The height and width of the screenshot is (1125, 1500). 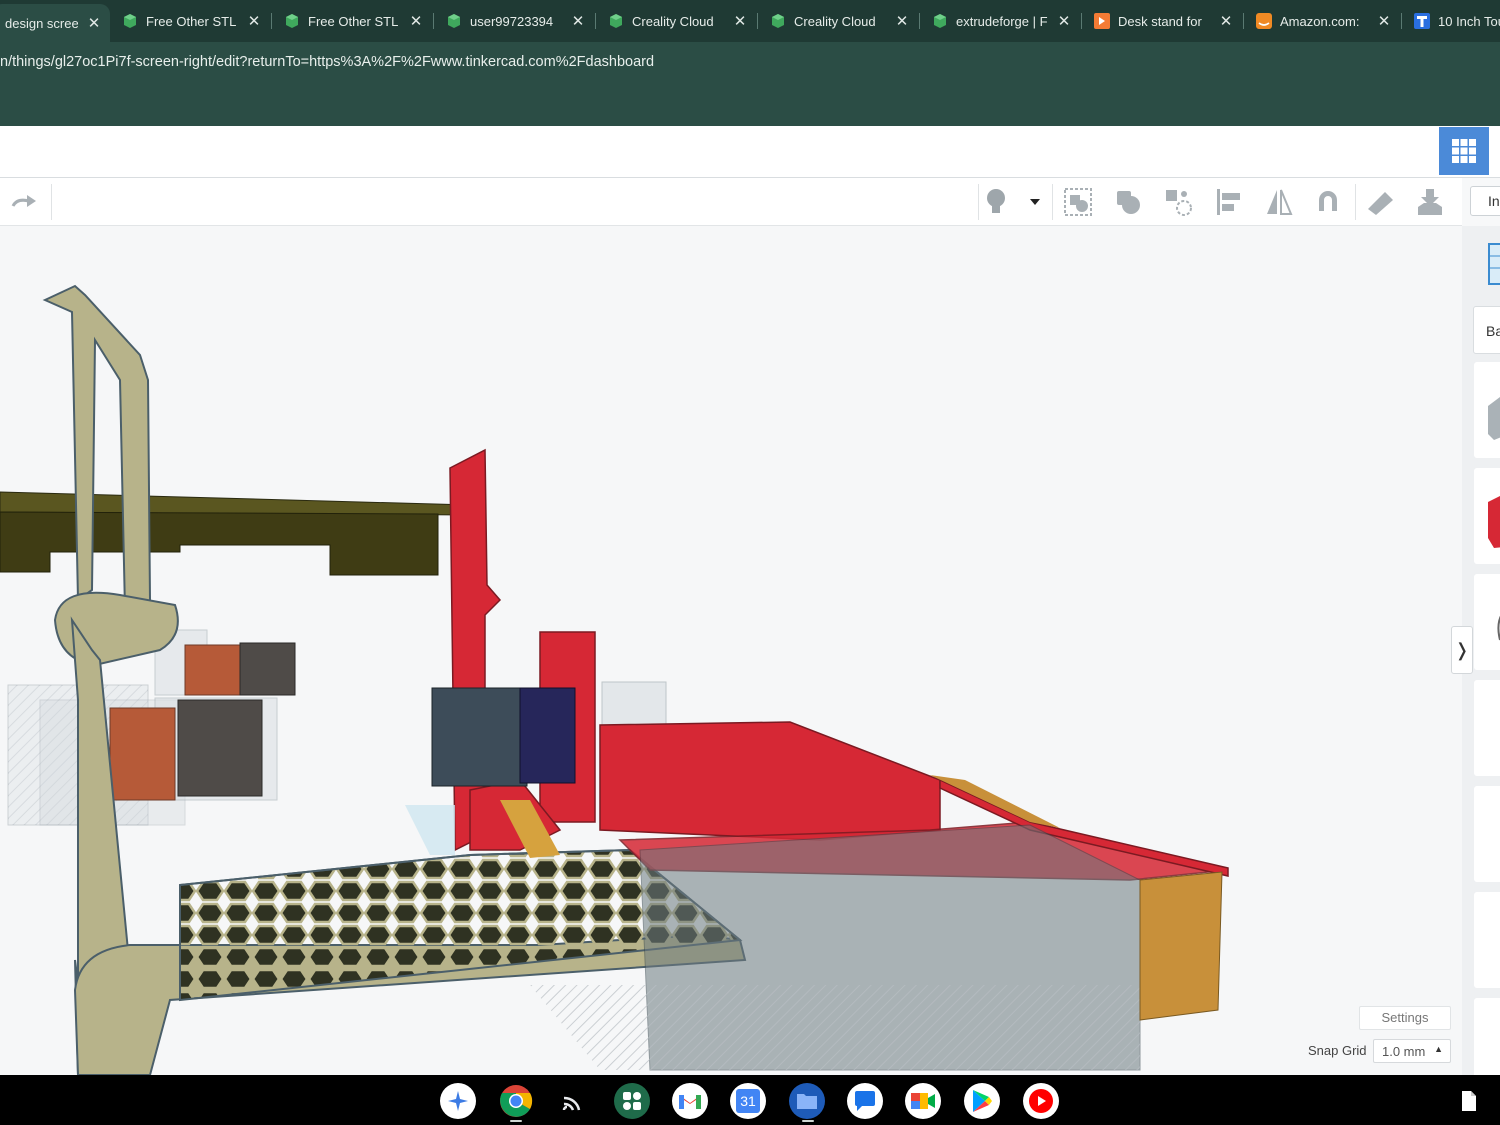 What do you see at coordinates (1404, 1051) in the screenshot?
I see `snap-grid-value: 1.0 mm` at bounding box center [1404, 1051].